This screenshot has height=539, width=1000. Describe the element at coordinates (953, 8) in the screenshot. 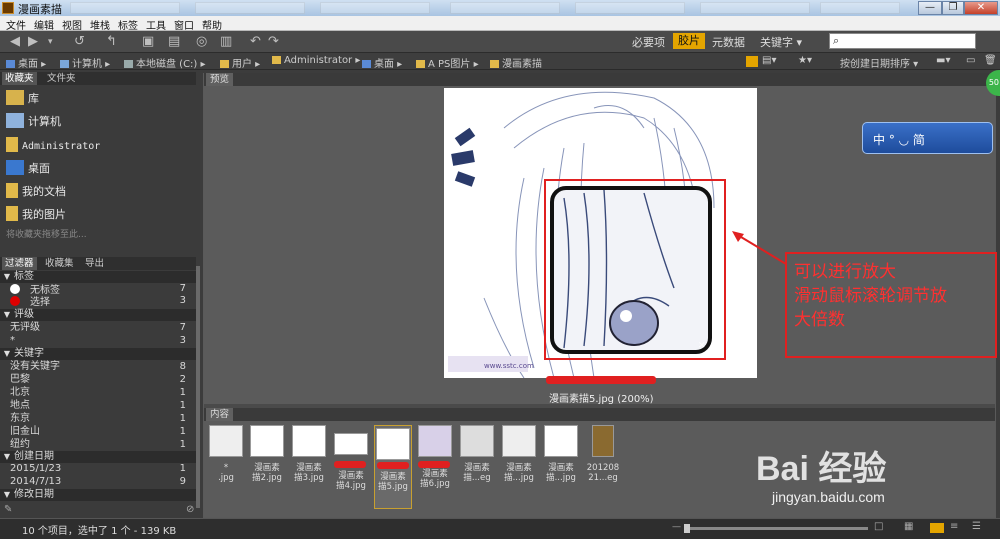

I see `maximize-button: ❐` at that location.